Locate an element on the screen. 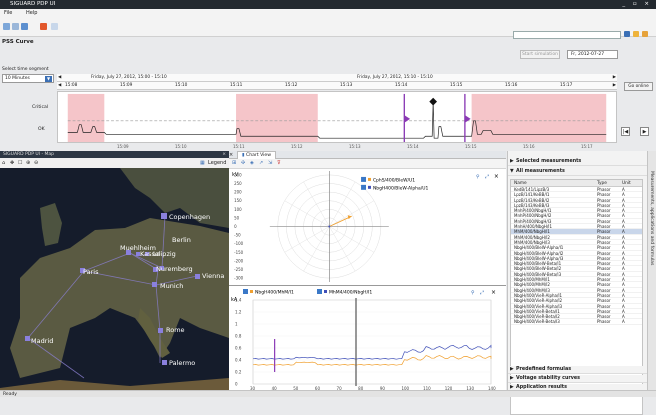 The width and height of the screenshot is (656, 415). chart-export-icon: ⇲ is located at coordinates (270, 163).